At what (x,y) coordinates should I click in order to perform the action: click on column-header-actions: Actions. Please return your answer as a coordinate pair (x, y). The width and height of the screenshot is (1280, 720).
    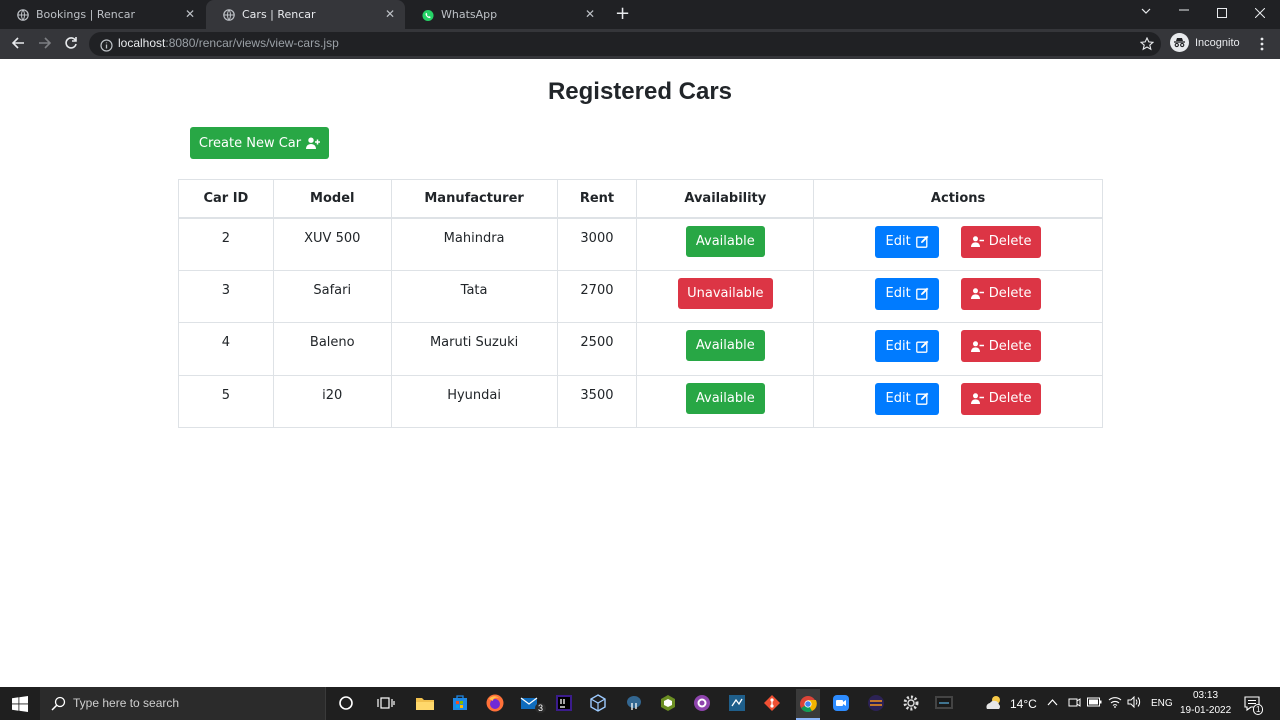
    Looking at the image, I should click on (958, 199).